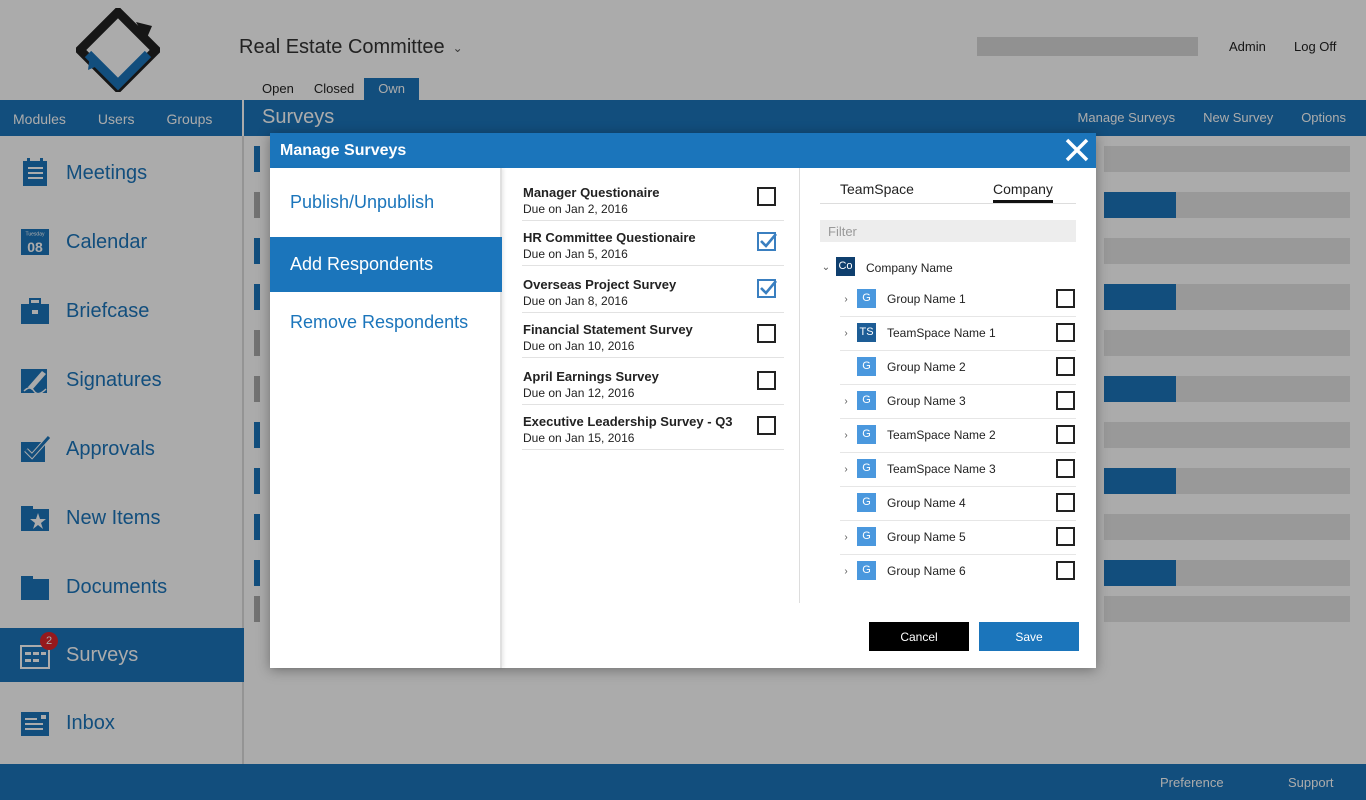 The image size is (1366, 800). What do you see at coordinates (1023, 192) in the screenshot?
I see `tab-company: Company` at bounding box center [1023, 192].